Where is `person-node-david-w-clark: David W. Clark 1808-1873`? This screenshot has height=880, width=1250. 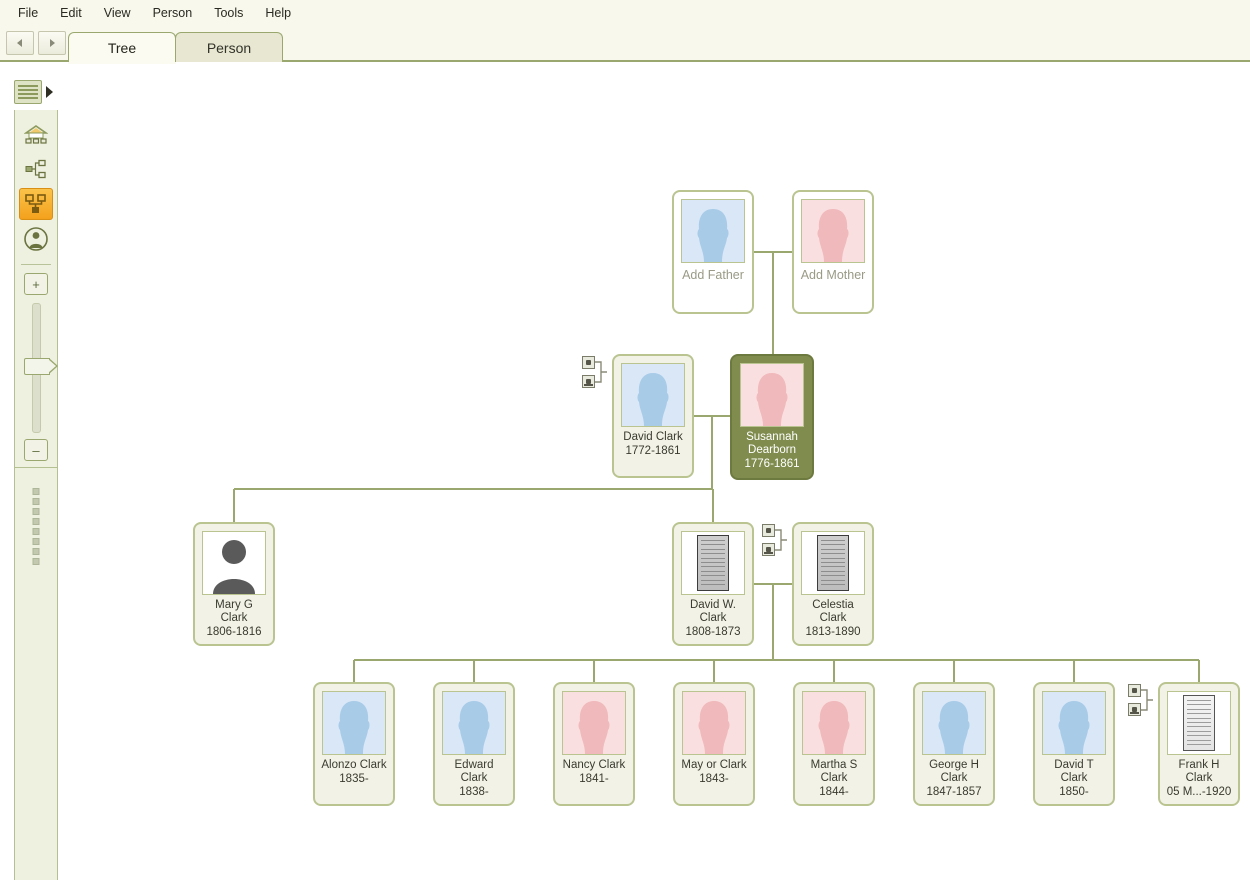 person-node-david-w-clark: David W. Clark 1808-1873 is located at coordinates (713, 584).